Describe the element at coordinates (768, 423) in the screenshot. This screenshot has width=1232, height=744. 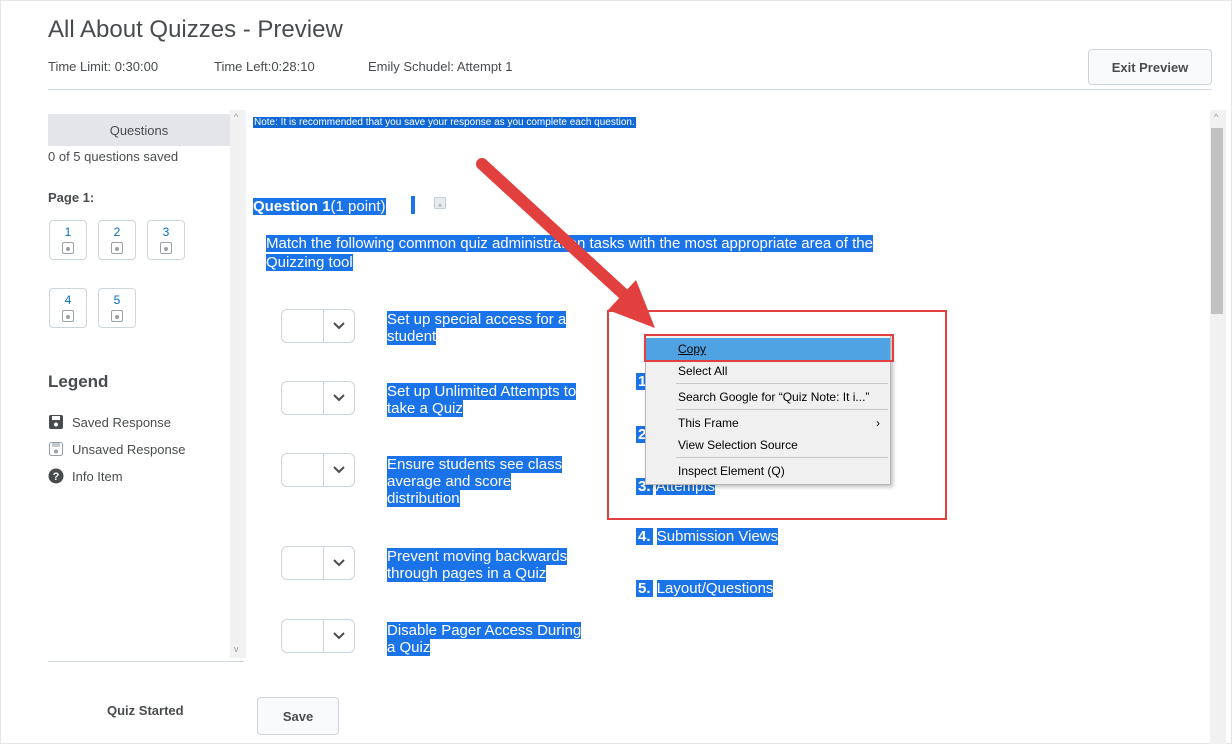
I see `context-menu-this-frame: This Frame ›` at that location.